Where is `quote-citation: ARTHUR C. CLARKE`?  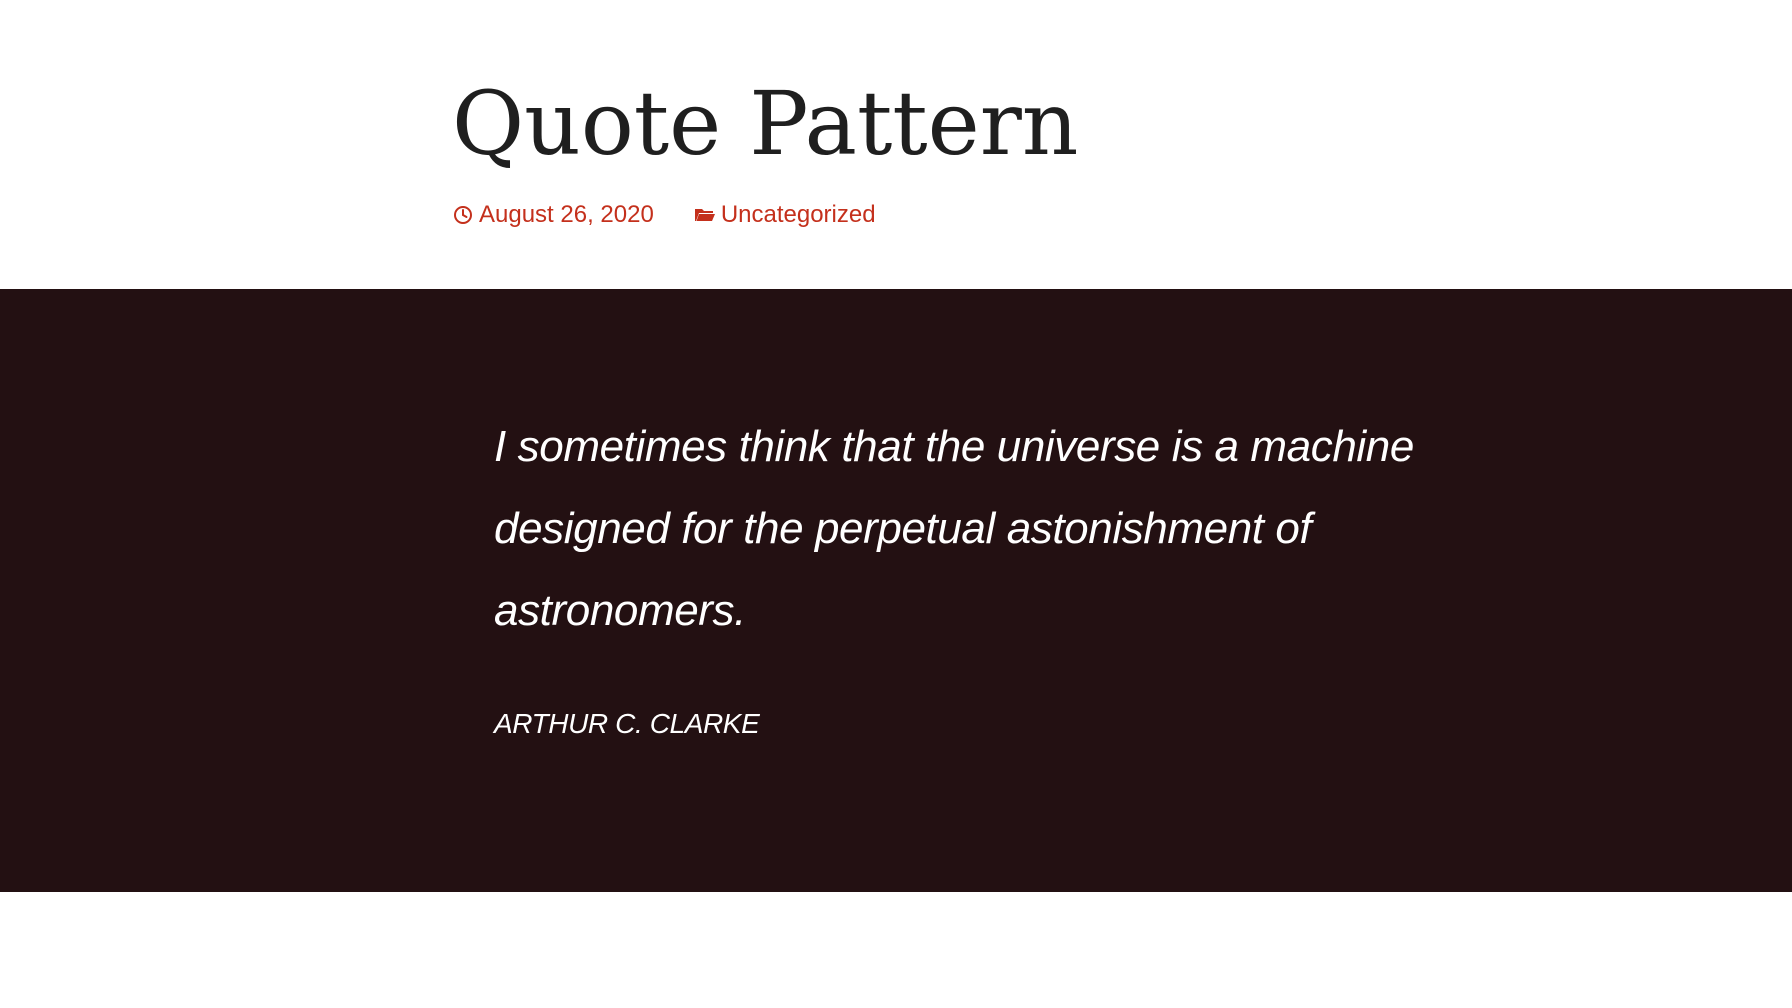
quote-citation: ARTHUR C. CLARKE is located at coordinates (627, 723).